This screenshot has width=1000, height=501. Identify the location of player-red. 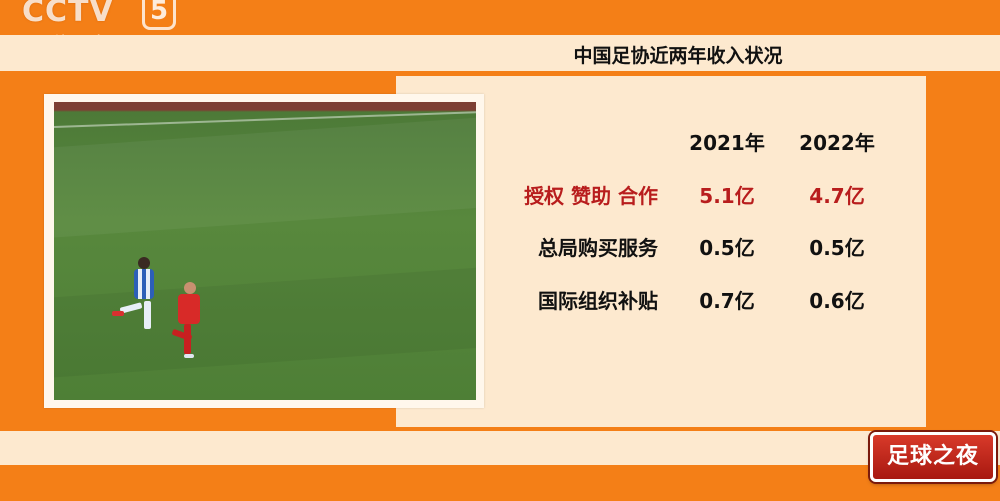
(184, 327).